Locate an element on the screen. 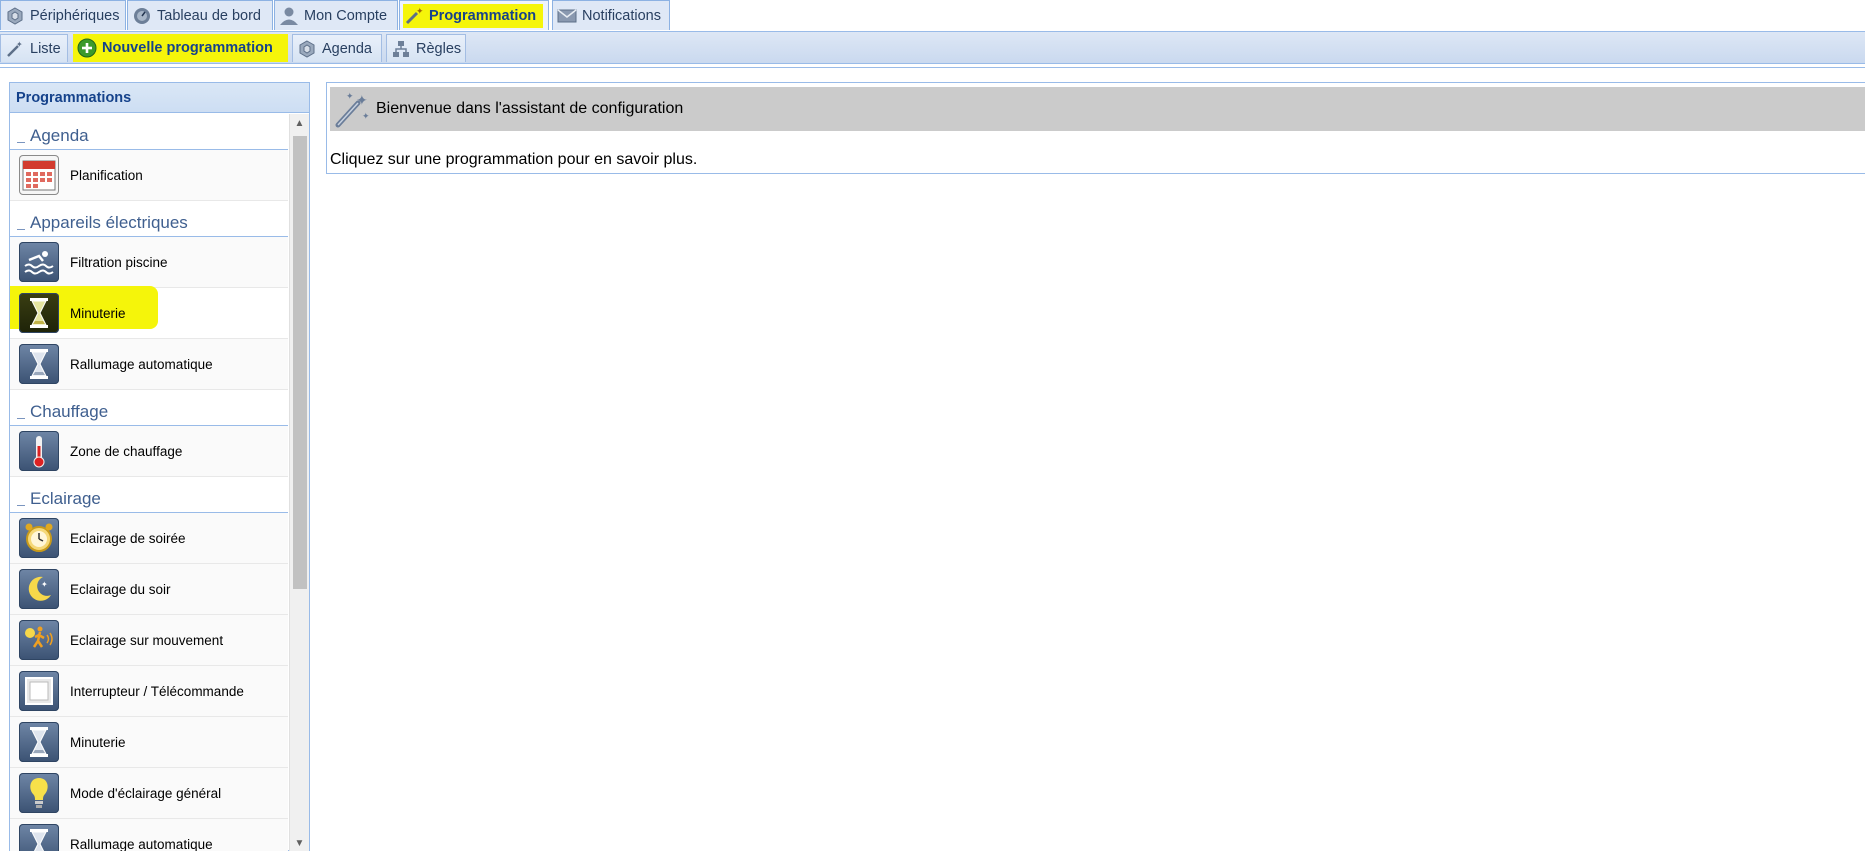  light-bulb-icon is located at coordinates (39, 793).